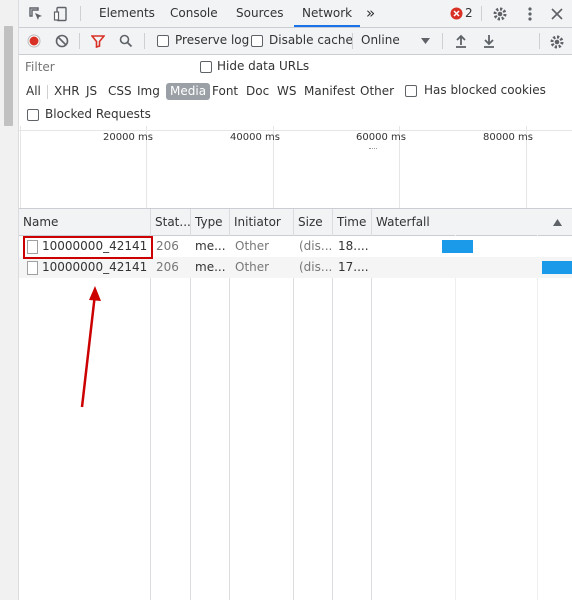 The width and height of the screenshot is (572, 600). What do you see at coordinates (90, 347) in the screenshot?
I see `annotation-arrow` at bounding box center [90, 347].